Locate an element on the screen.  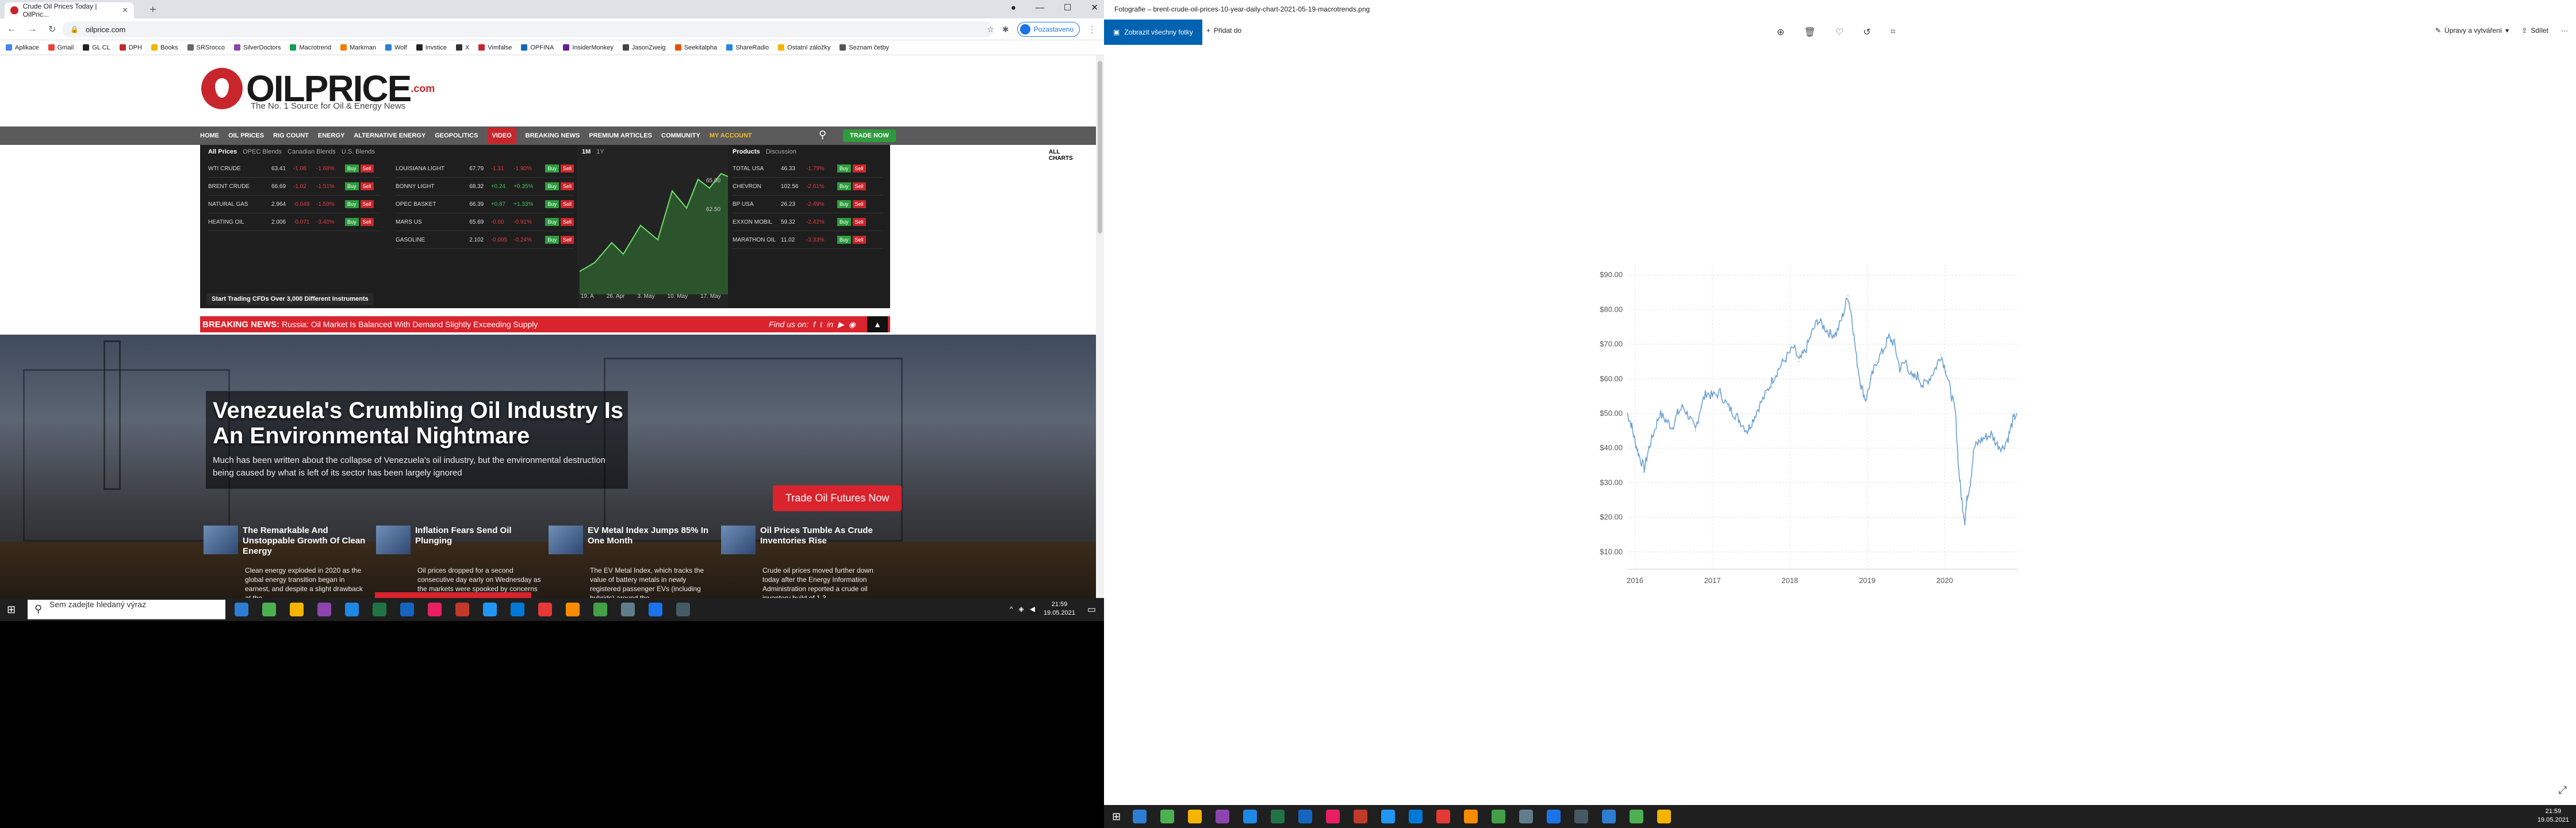
bookmark-item: Markman is located at coordinates (358, 47).